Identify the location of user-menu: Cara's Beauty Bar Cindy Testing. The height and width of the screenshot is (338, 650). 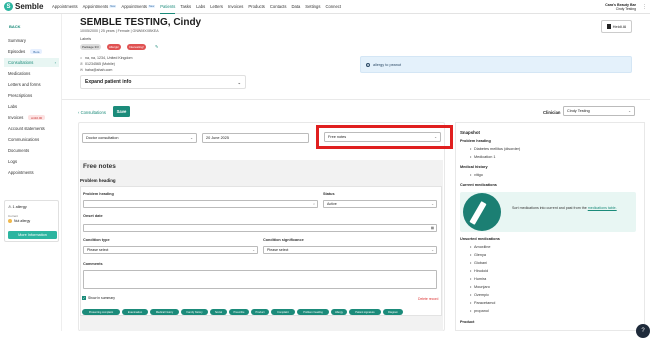
(620, 7).